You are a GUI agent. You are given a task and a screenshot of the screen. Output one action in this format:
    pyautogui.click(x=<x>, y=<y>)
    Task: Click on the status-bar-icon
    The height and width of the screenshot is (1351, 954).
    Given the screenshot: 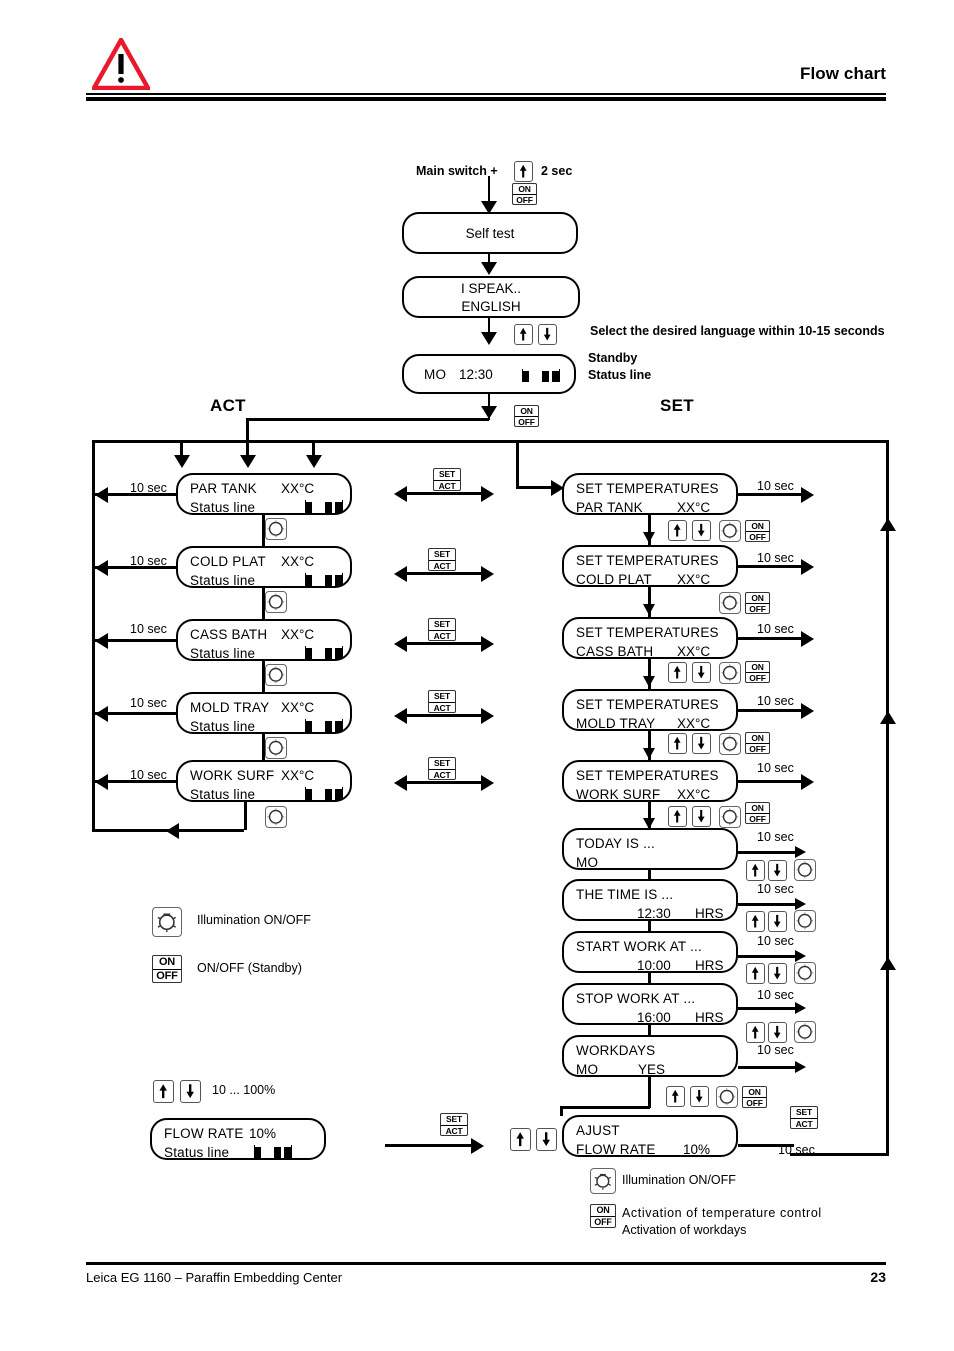 What is the action you would take?
    pyautogui.click(x=324, y=579)
    